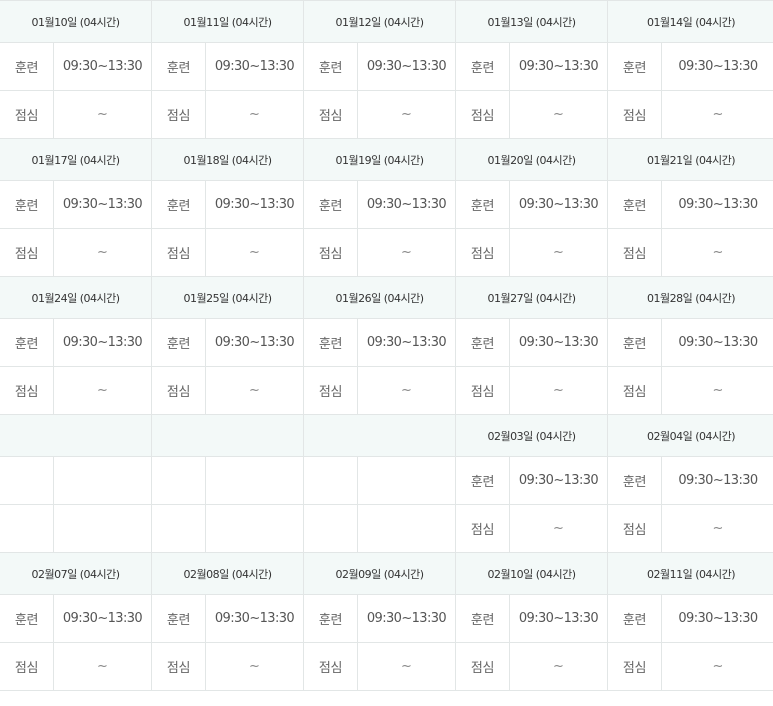  I want to click on day-header: 01월11일 (04시간), so click(227, 21).